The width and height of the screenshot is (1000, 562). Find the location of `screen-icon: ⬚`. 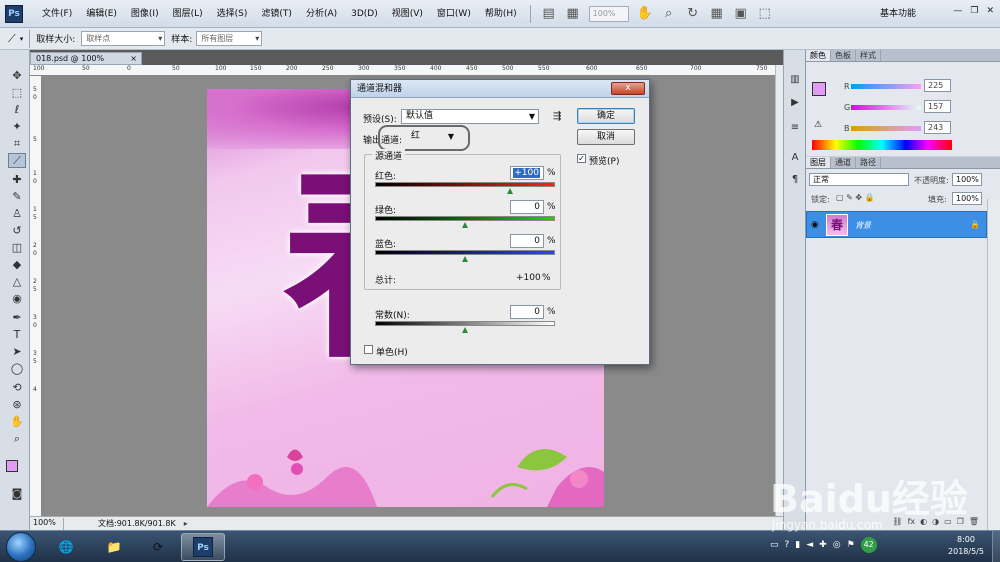

screen-icon: ⬚ is located at coordinates (765, 14).